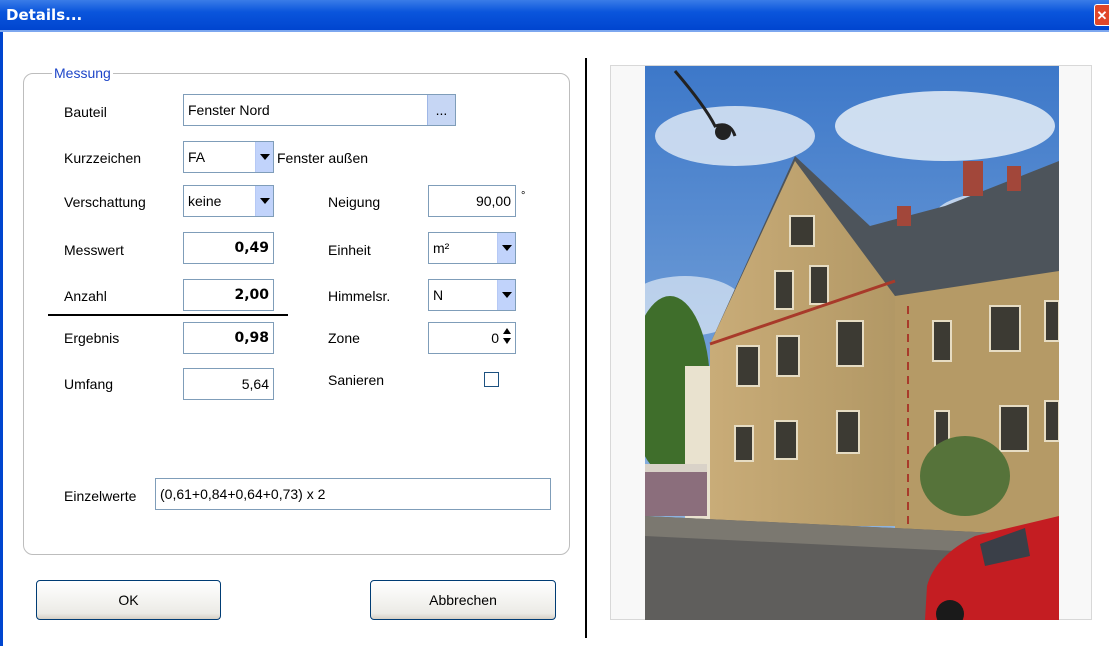  What do you see at coordinates (105, 202) in the screenshot?
I see `verschattung-label: Verschattung` at bounding box center [105, 202].